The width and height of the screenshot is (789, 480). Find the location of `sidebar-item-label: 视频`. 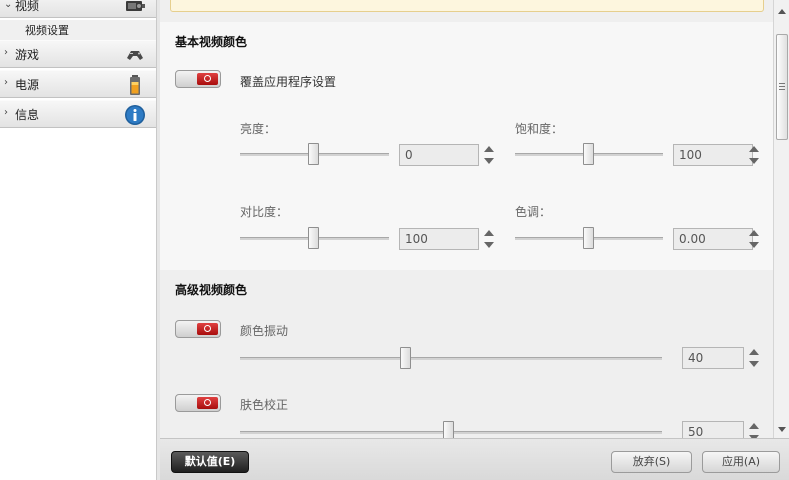

sidebar-item-label: 视频 is located at coordinates (27, 6).